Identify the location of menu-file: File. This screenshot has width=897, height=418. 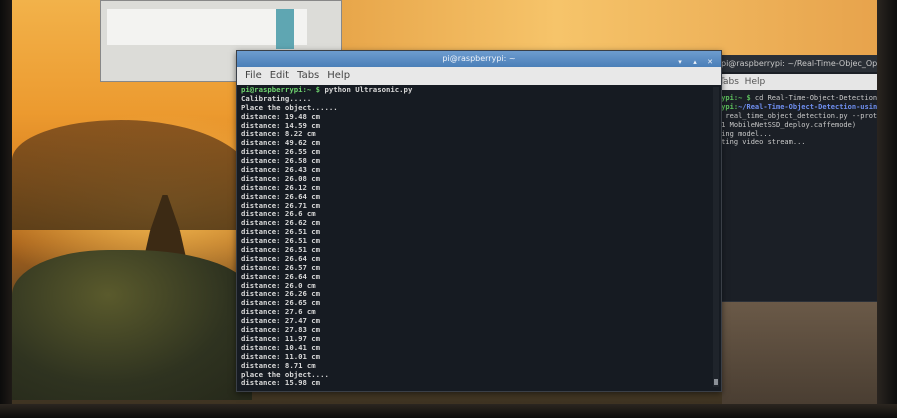
(253, 76).